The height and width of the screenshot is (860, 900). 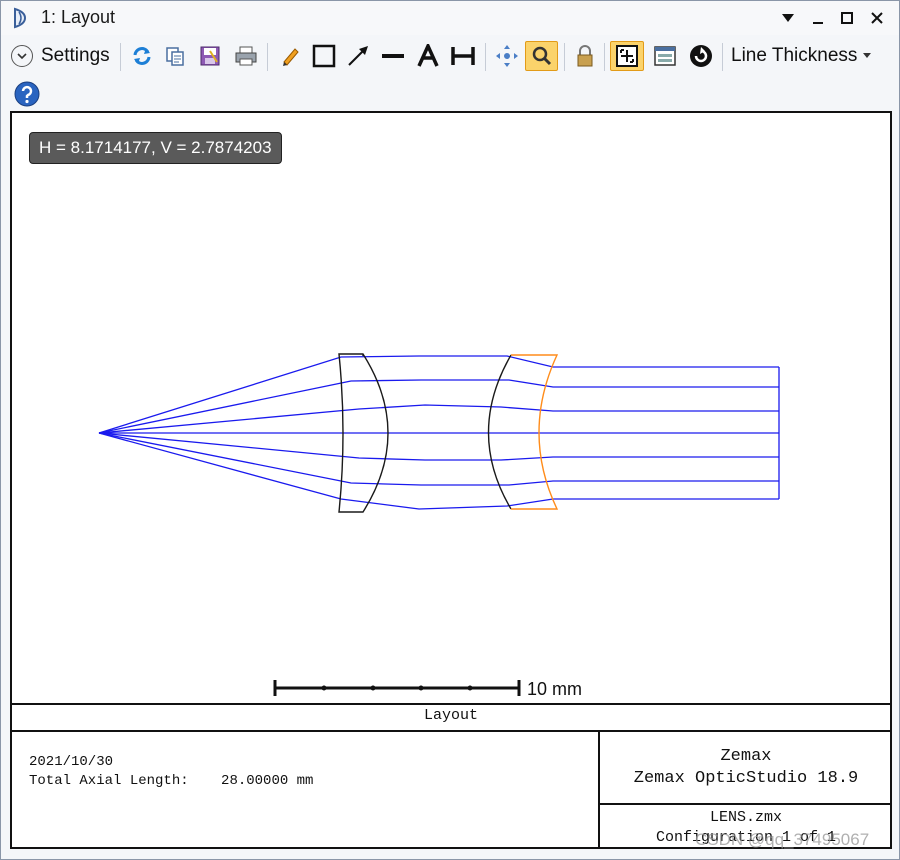 I want to click on text-icon, so click(x=428, y=55).